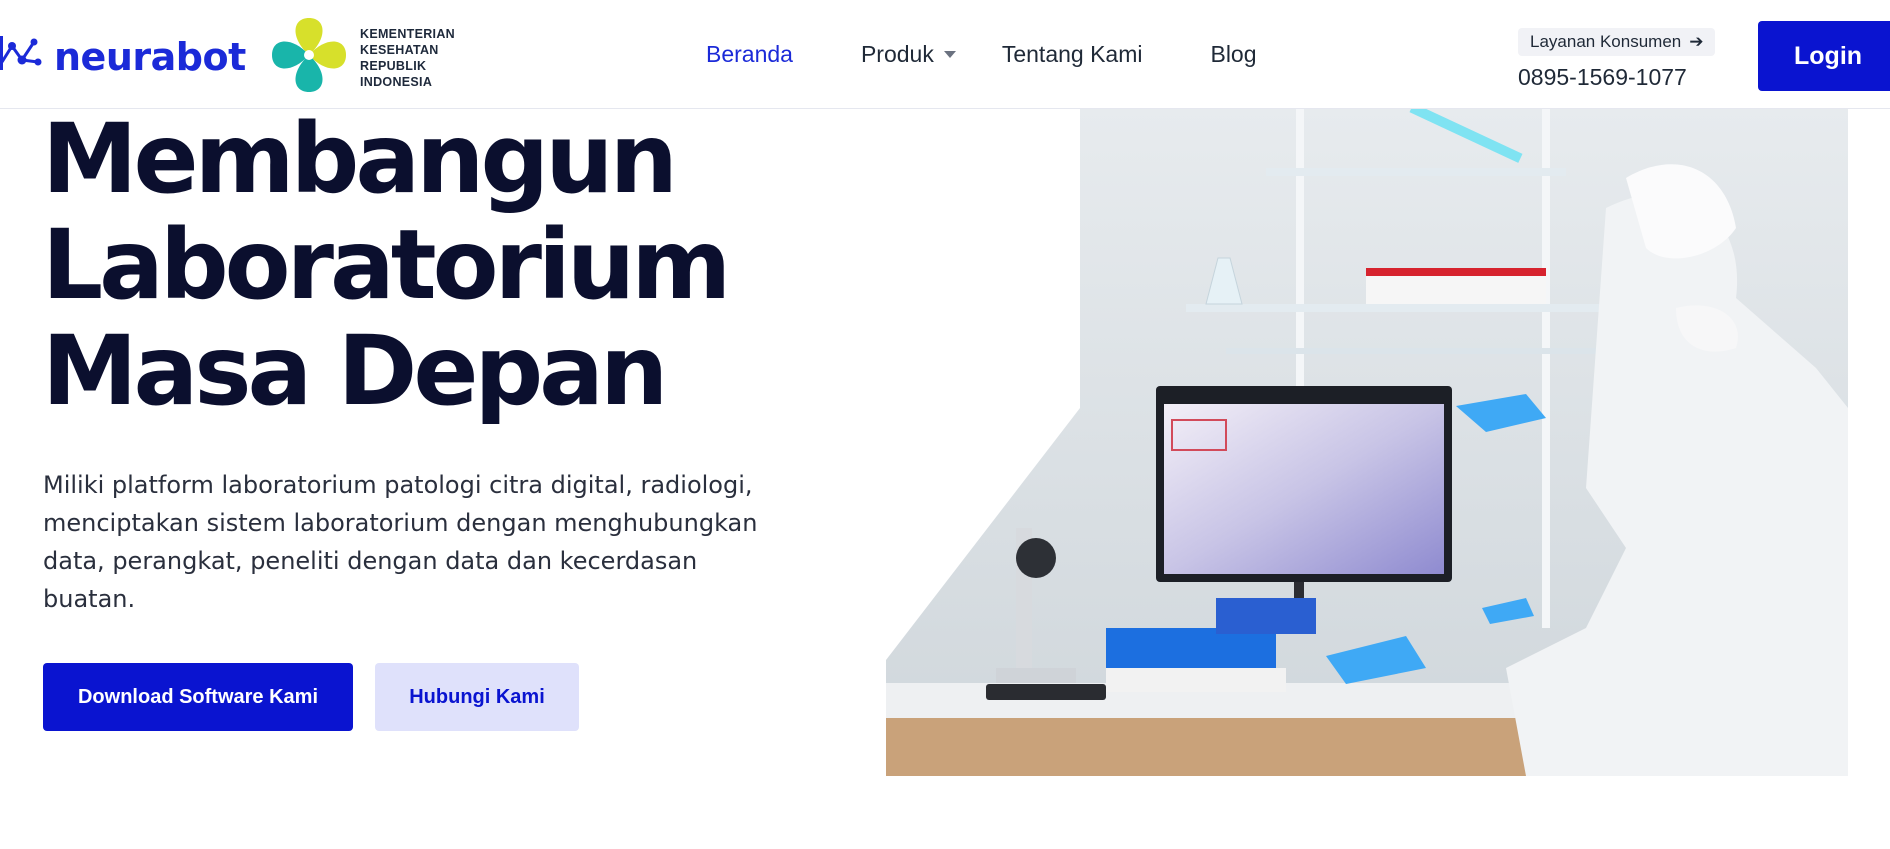  What do you see at coordinates (393, 65) in the screenshot?
I see `ministry-line: REPUBLIK` at bounding box center [393, 65].